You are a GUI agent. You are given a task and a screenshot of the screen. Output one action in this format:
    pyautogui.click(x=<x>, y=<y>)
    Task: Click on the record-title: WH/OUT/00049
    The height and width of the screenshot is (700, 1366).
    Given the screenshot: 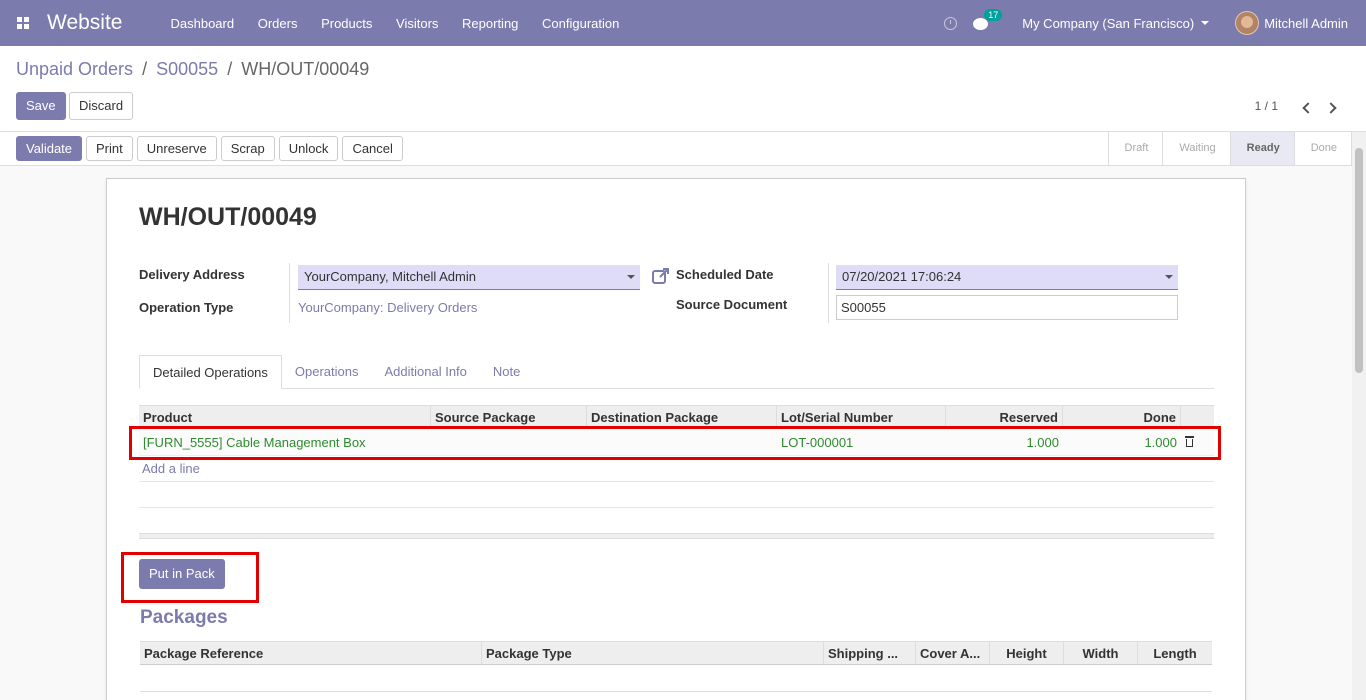 What is the action you would take?
    pyautogui.click(x=228, y=217)
    